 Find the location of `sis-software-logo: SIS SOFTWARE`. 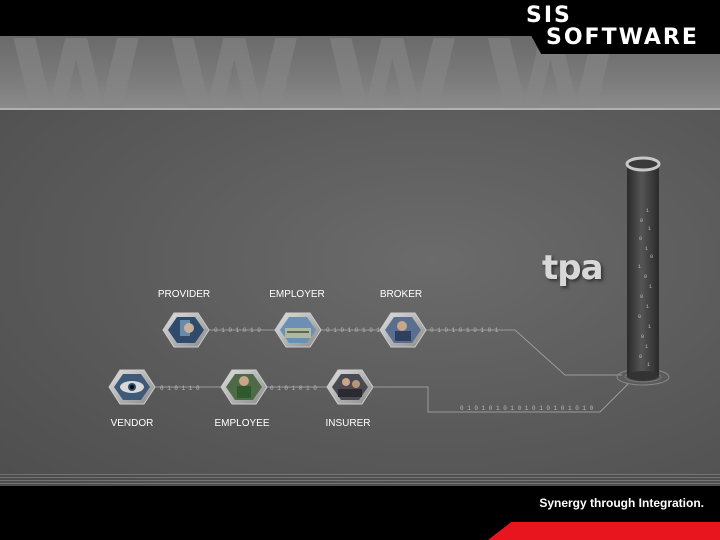

sis-software-logo: SIS SOFTWARE is located at coordinates (616, 27).